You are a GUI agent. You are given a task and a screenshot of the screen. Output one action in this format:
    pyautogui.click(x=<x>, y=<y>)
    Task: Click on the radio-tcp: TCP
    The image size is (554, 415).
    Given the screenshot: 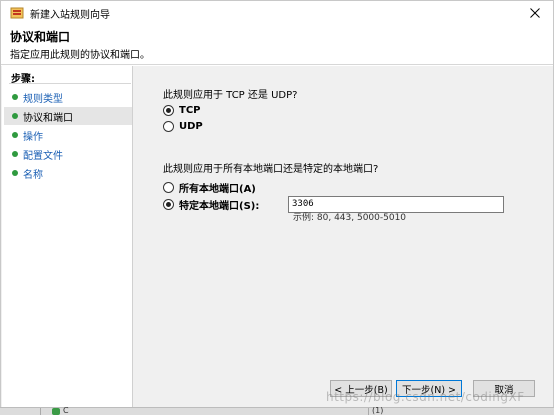 What is the action you would take?
    pyautogui.click(x=182, y=110)
    